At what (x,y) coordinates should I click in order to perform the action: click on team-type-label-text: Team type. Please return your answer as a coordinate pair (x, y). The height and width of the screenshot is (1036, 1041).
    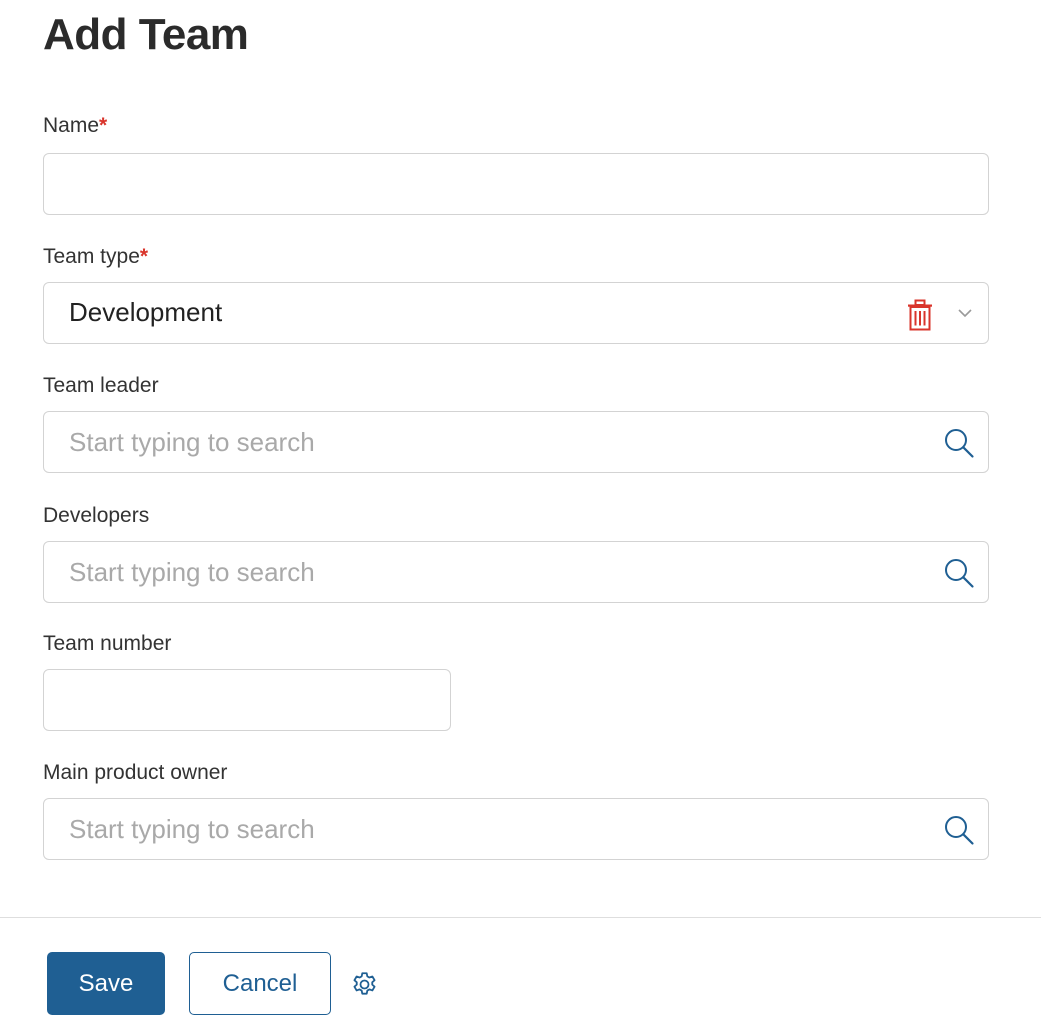
    Looking at the image, I should click on (91, 256).